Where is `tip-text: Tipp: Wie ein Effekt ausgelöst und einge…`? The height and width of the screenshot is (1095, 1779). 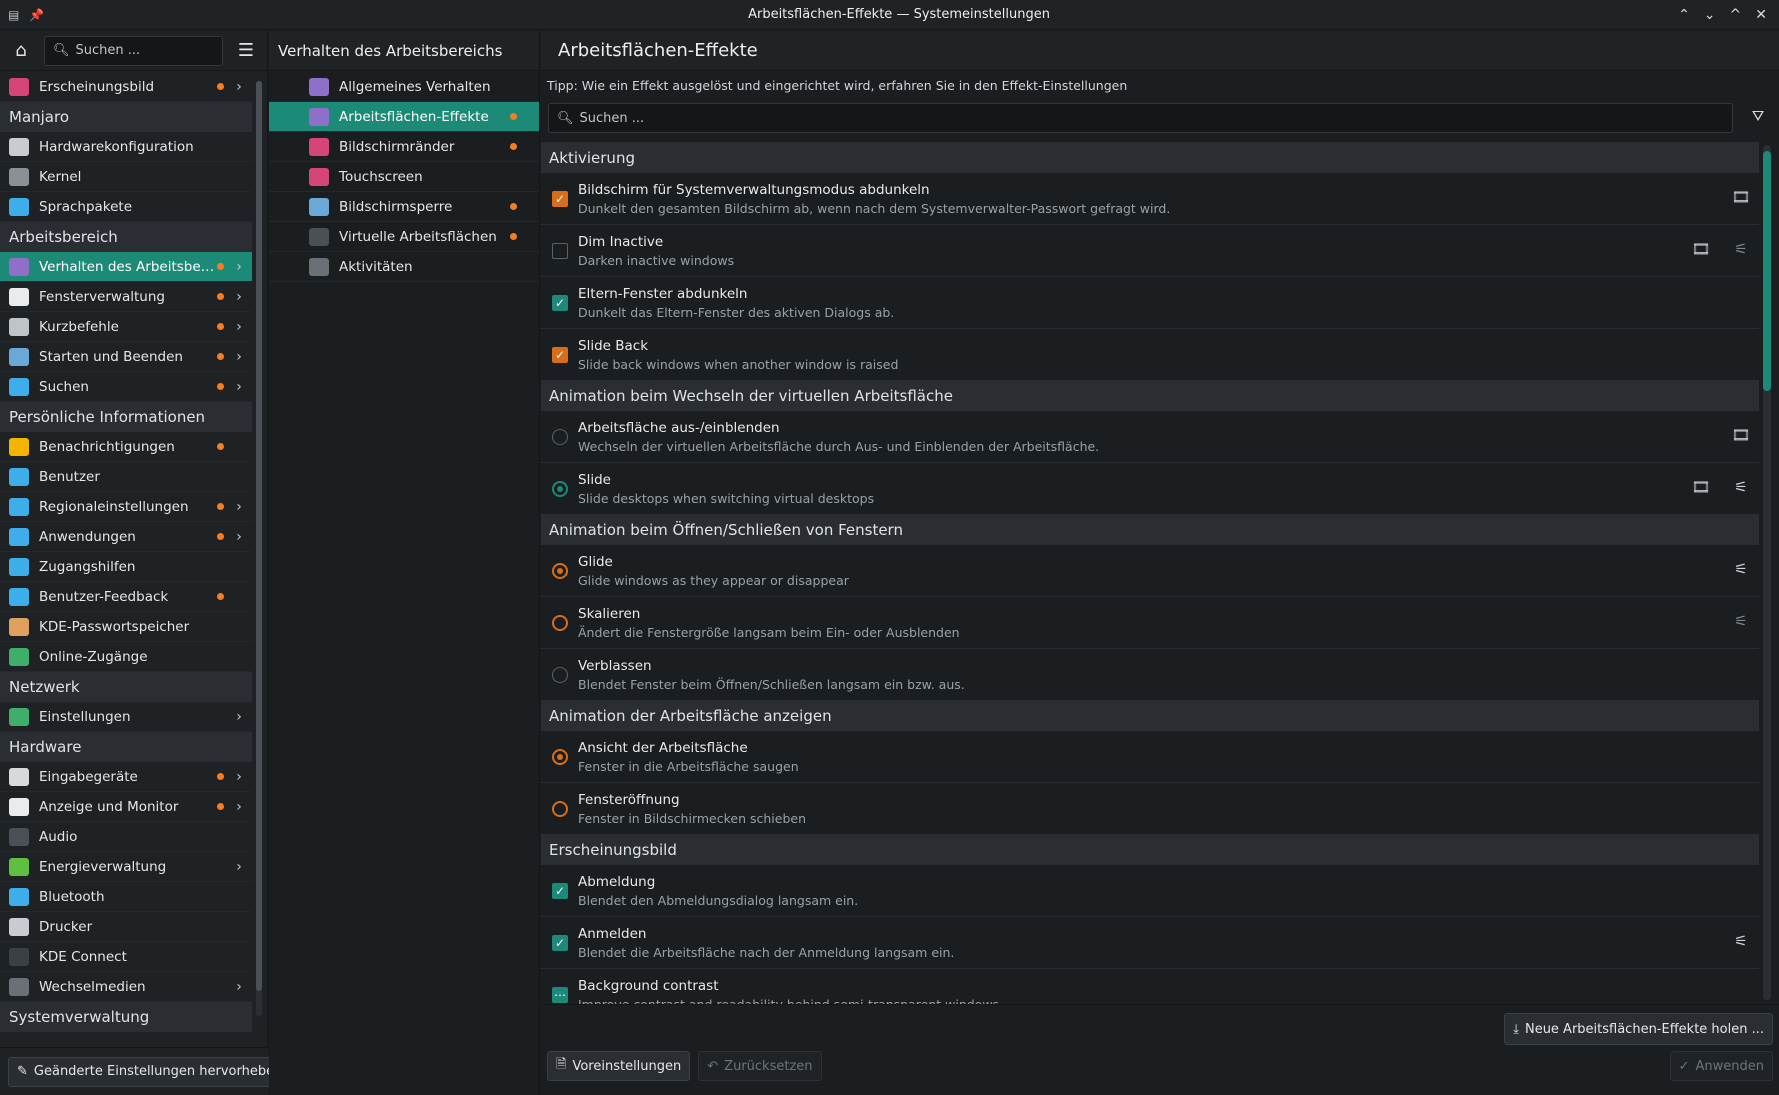
tip-text: Tipp: Wie ein Effekt ausgelöst und einge… is located at coordinates (837, 85).